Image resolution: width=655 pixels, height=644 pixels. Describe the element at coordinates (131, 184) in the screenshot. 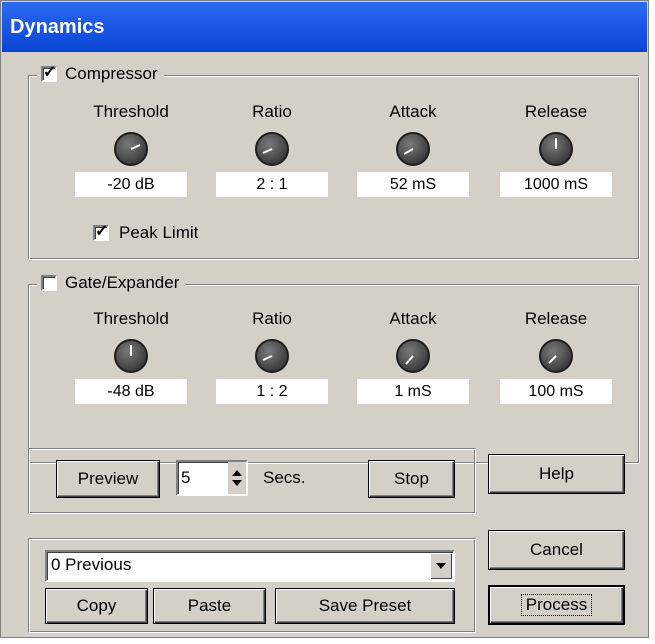

I see `threshold-value: -20 dB` at that location.